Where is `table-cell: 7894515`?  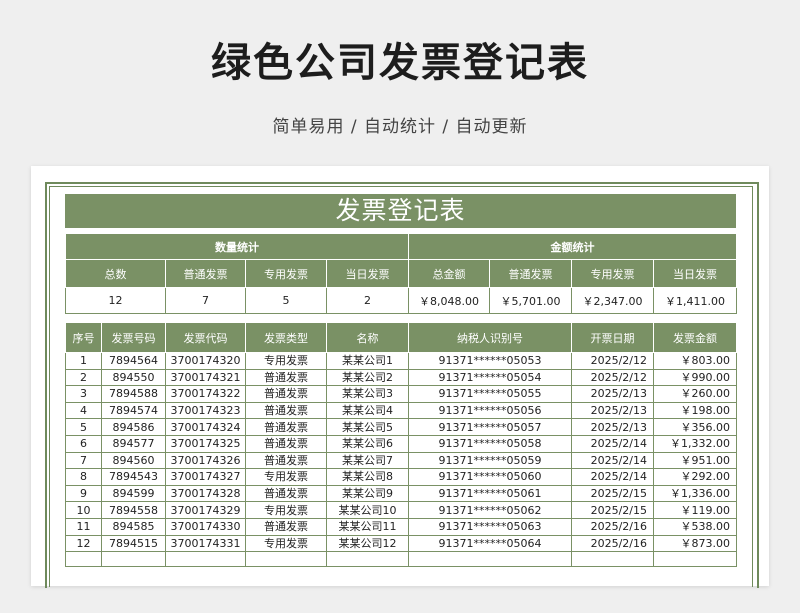 table-cell: 7894515 is located at coordinates (133, 543).